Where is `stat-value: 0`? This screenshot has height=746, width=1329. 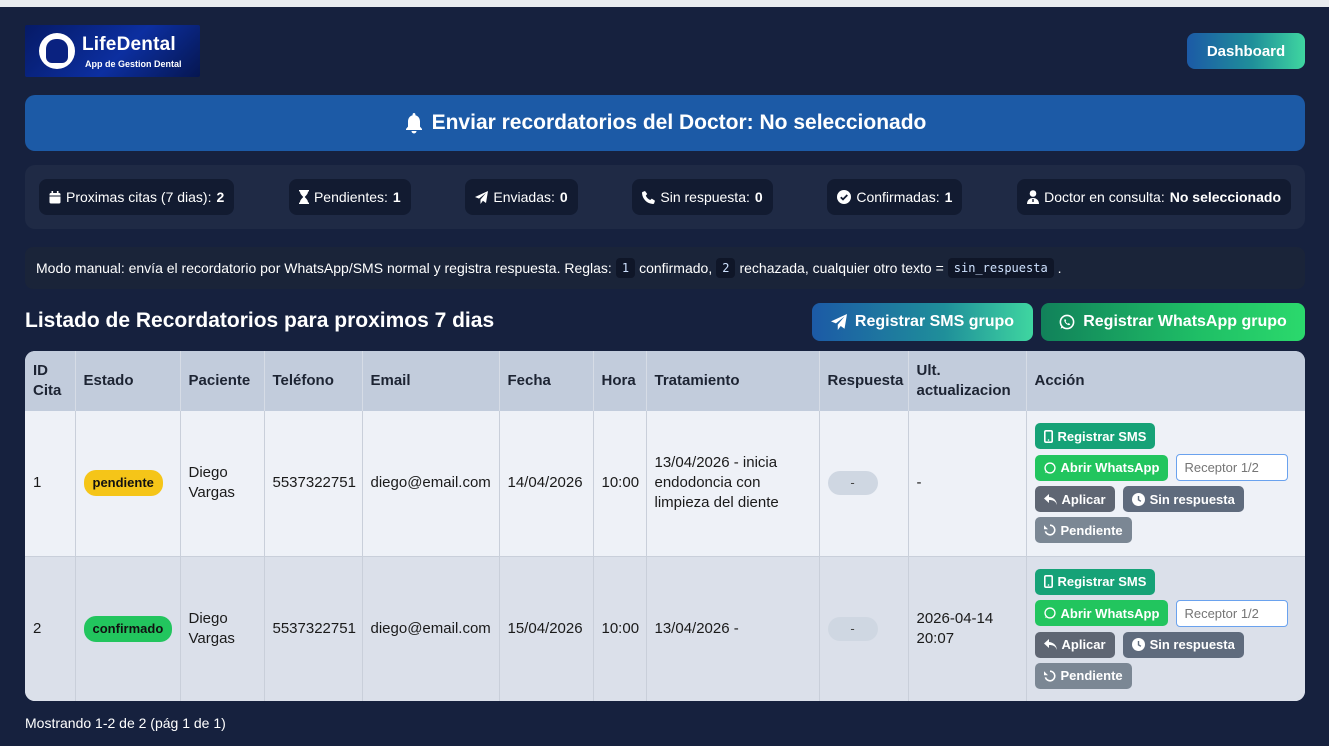
stat-value: 0 is located at coordinates (563, 197).